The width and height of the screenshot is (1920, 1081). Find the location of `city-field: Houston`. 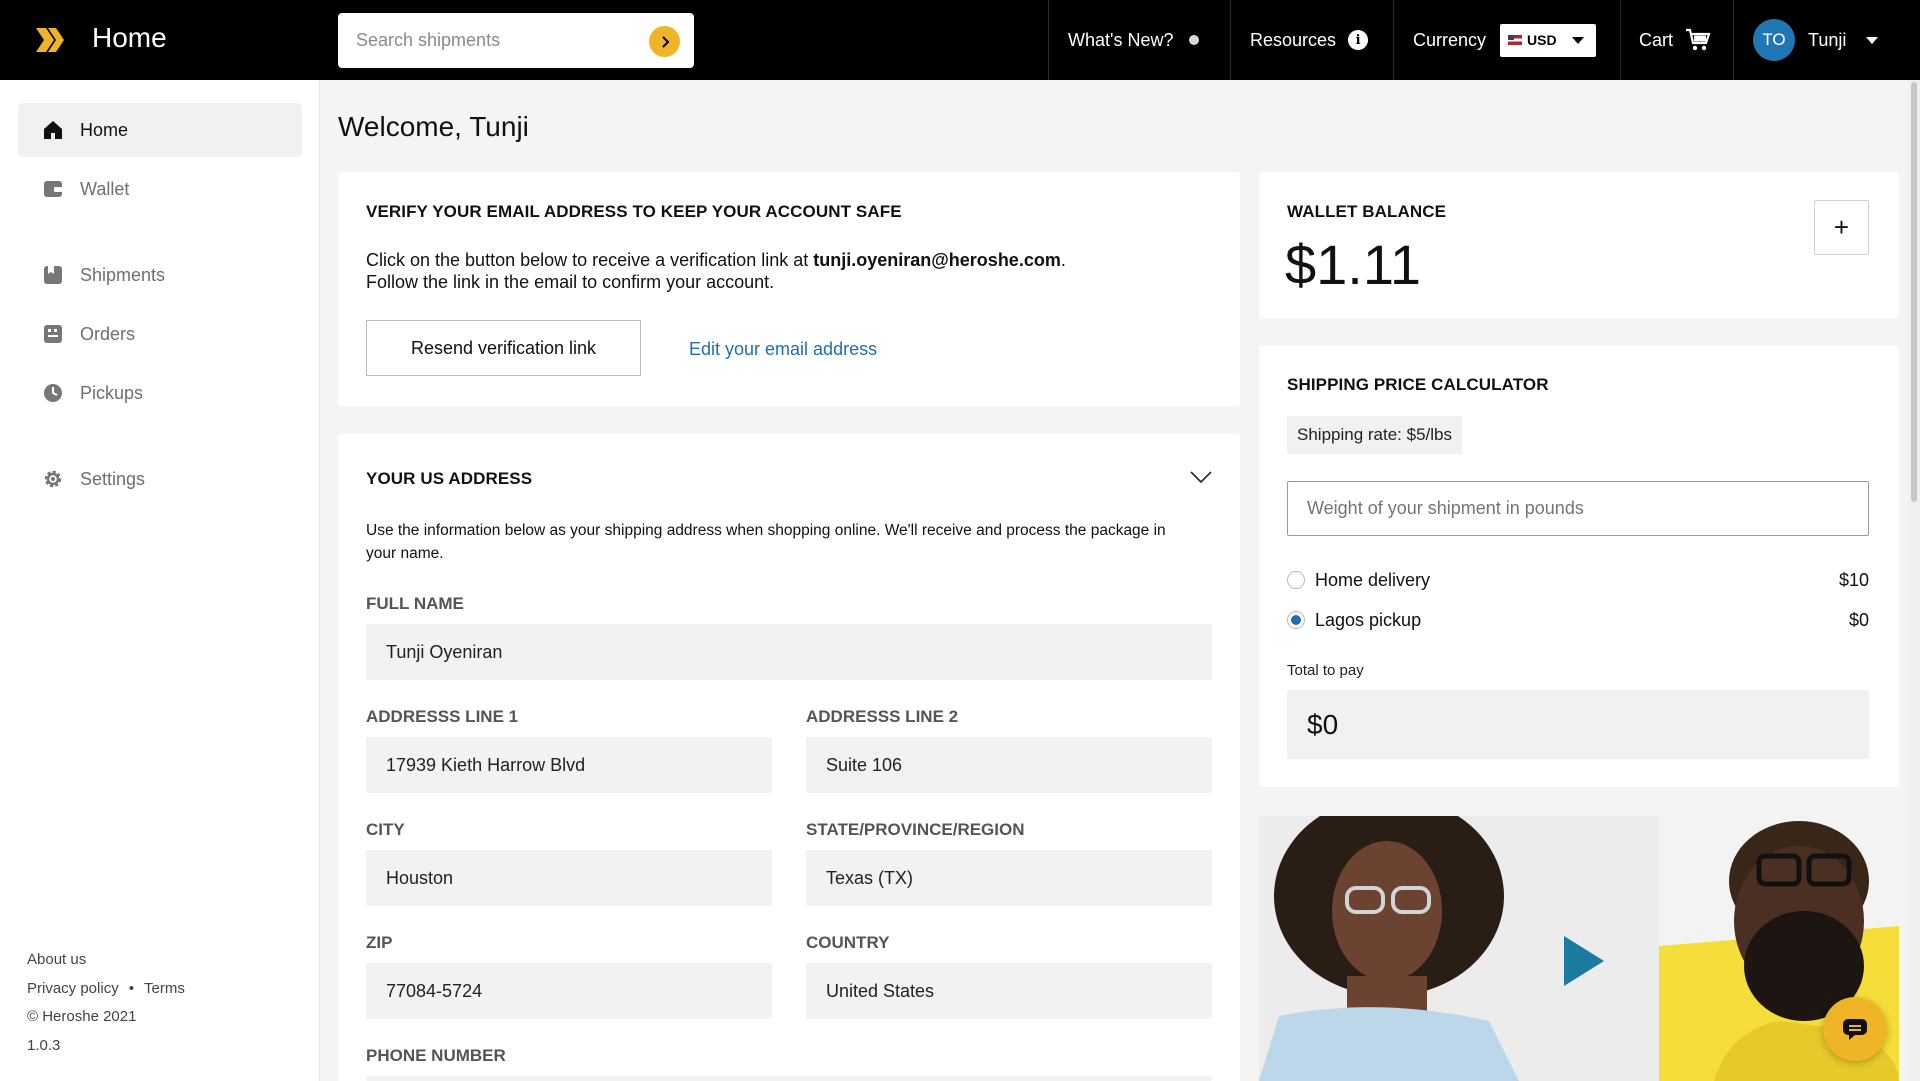

city-field: Houston is located at coordinates (569, 878).